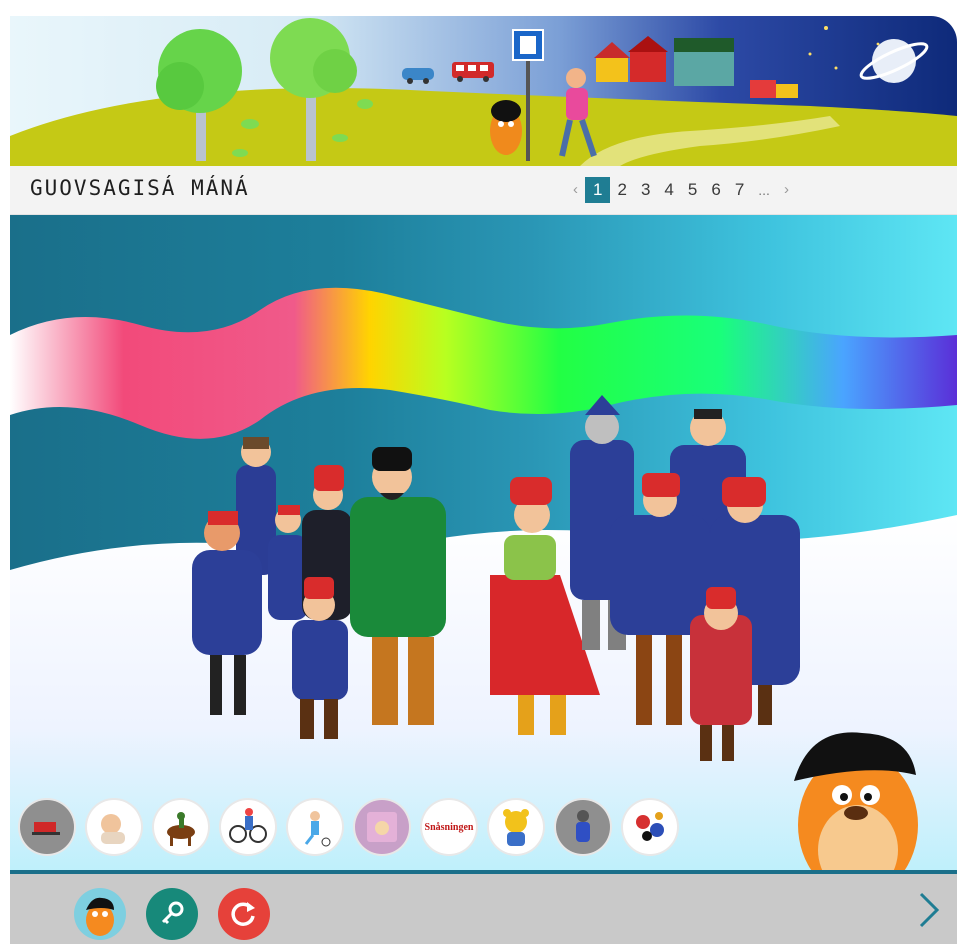 Image resolution: width=957 pixels, height=944 pixels. I want to click on title-bar: GUOVSAGISÁ MÁNÁ ‹ 1 2 3 4 5 6 7 ... ›, so click(483, 190).